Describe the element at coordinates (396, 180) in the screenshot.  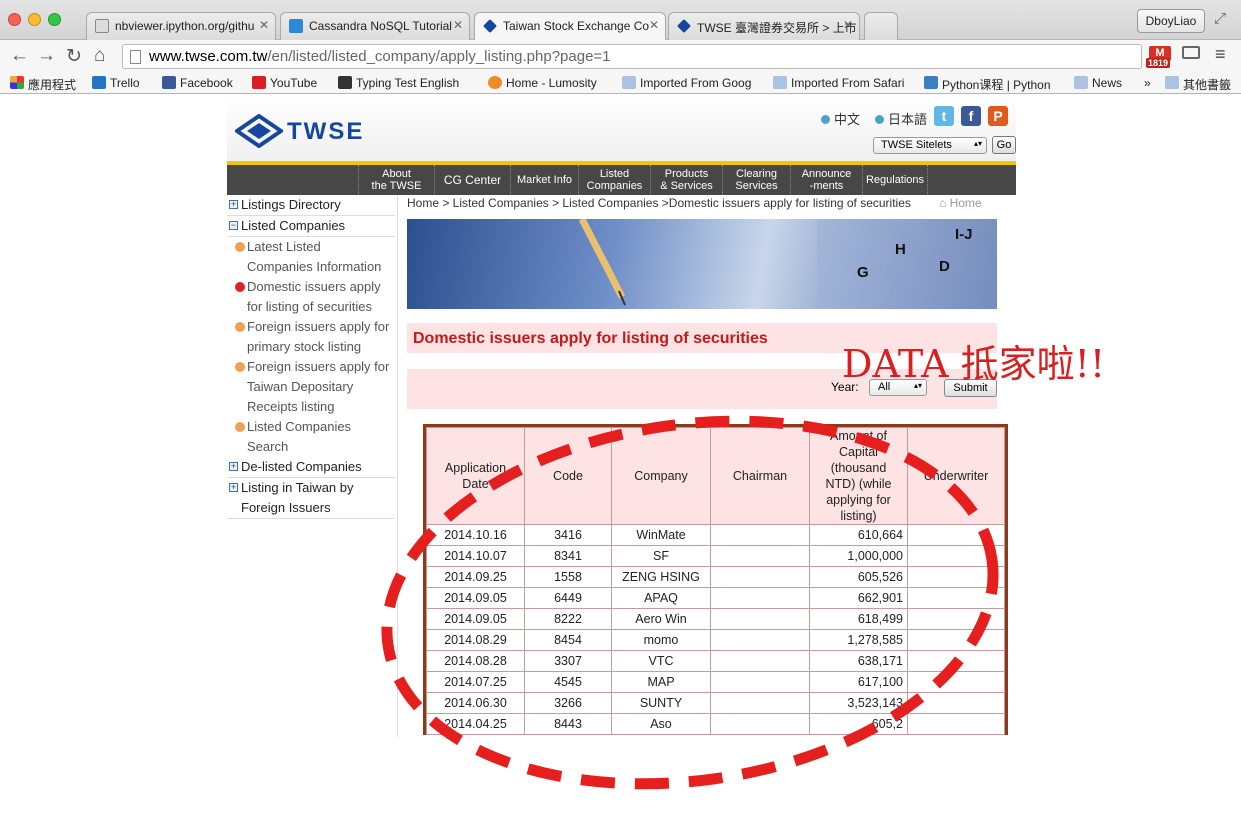
I see `menu-about: About the TWSE` at that location.